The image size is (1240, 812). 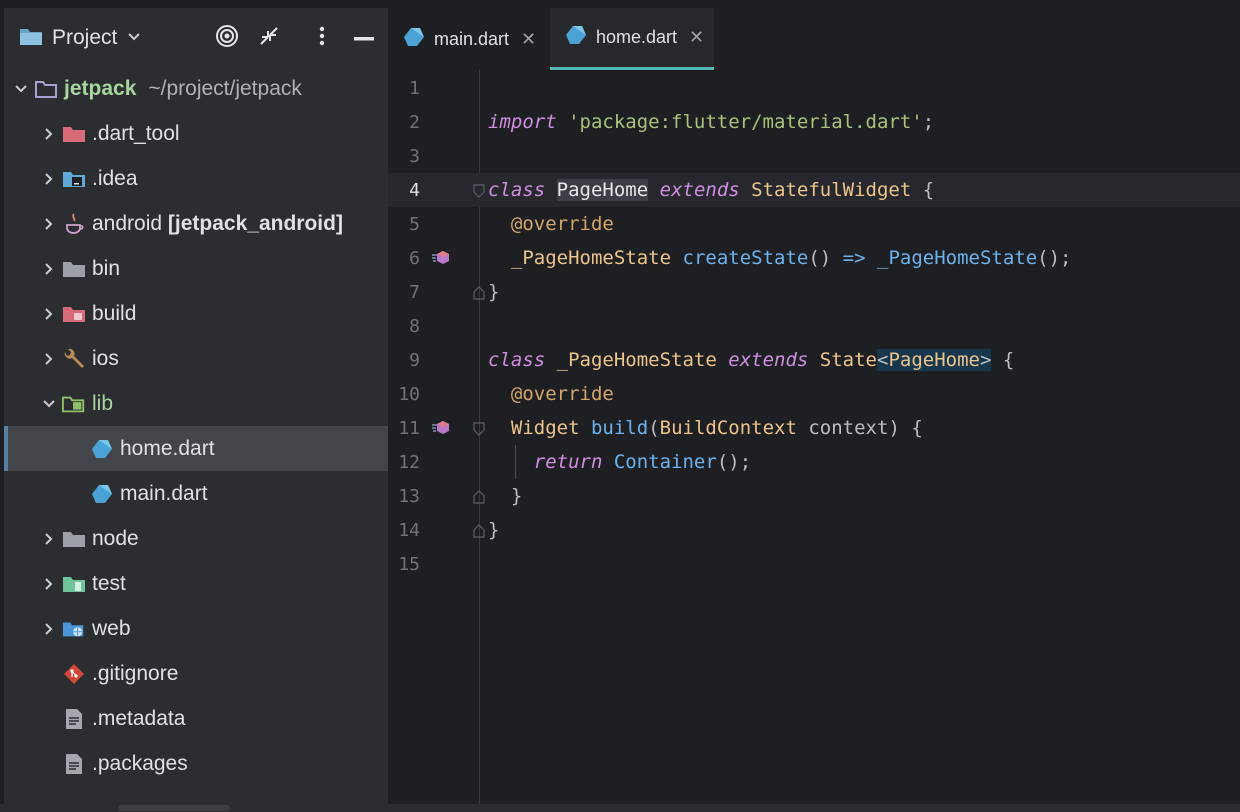 I want to click on line-number: 6, so click(x=414, y=258).